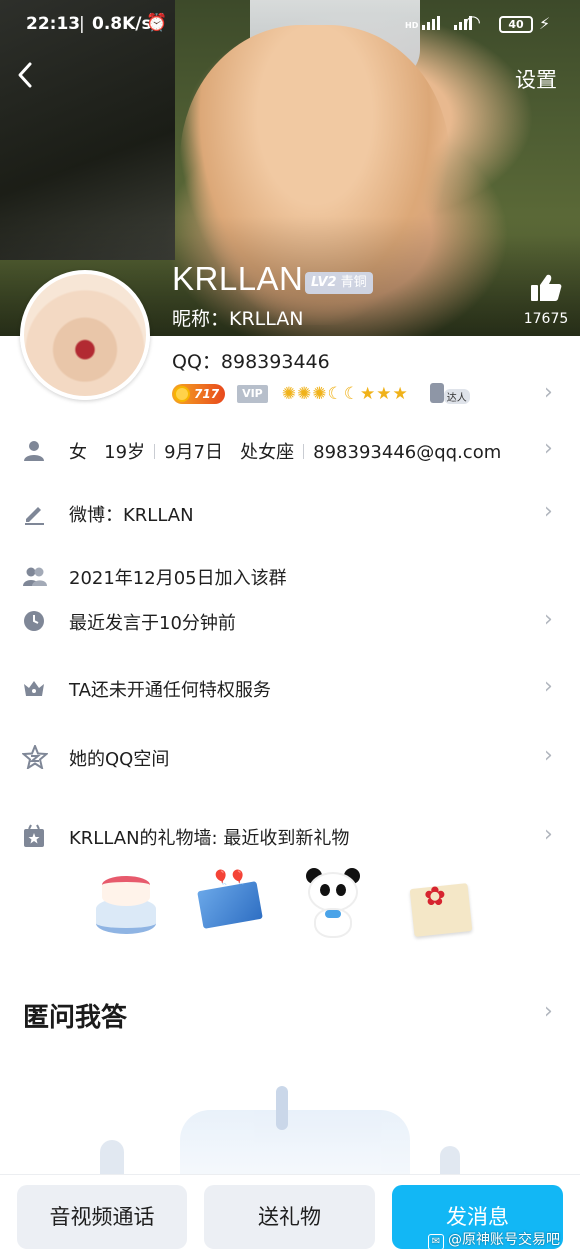 This screenshot has height=1257, width=580. I want to click on email: 898393446@qq.com, so click(407, 452).